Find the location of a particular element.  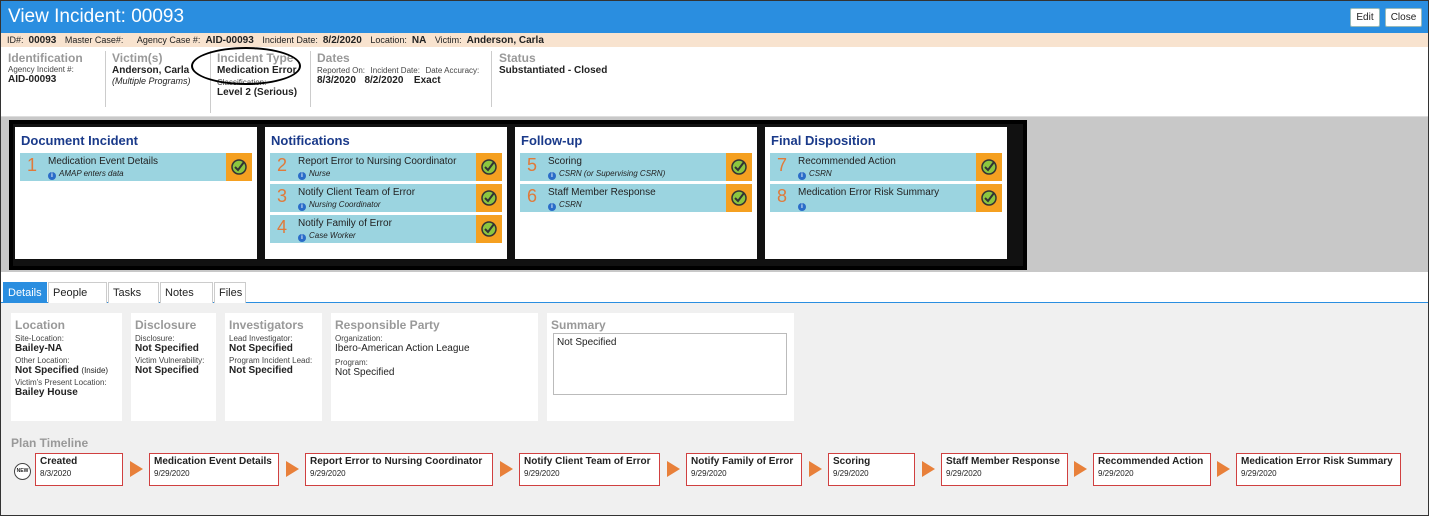

step-4: 4 Notify Family of Error i Case Worker is located at coordinates (386, 229).